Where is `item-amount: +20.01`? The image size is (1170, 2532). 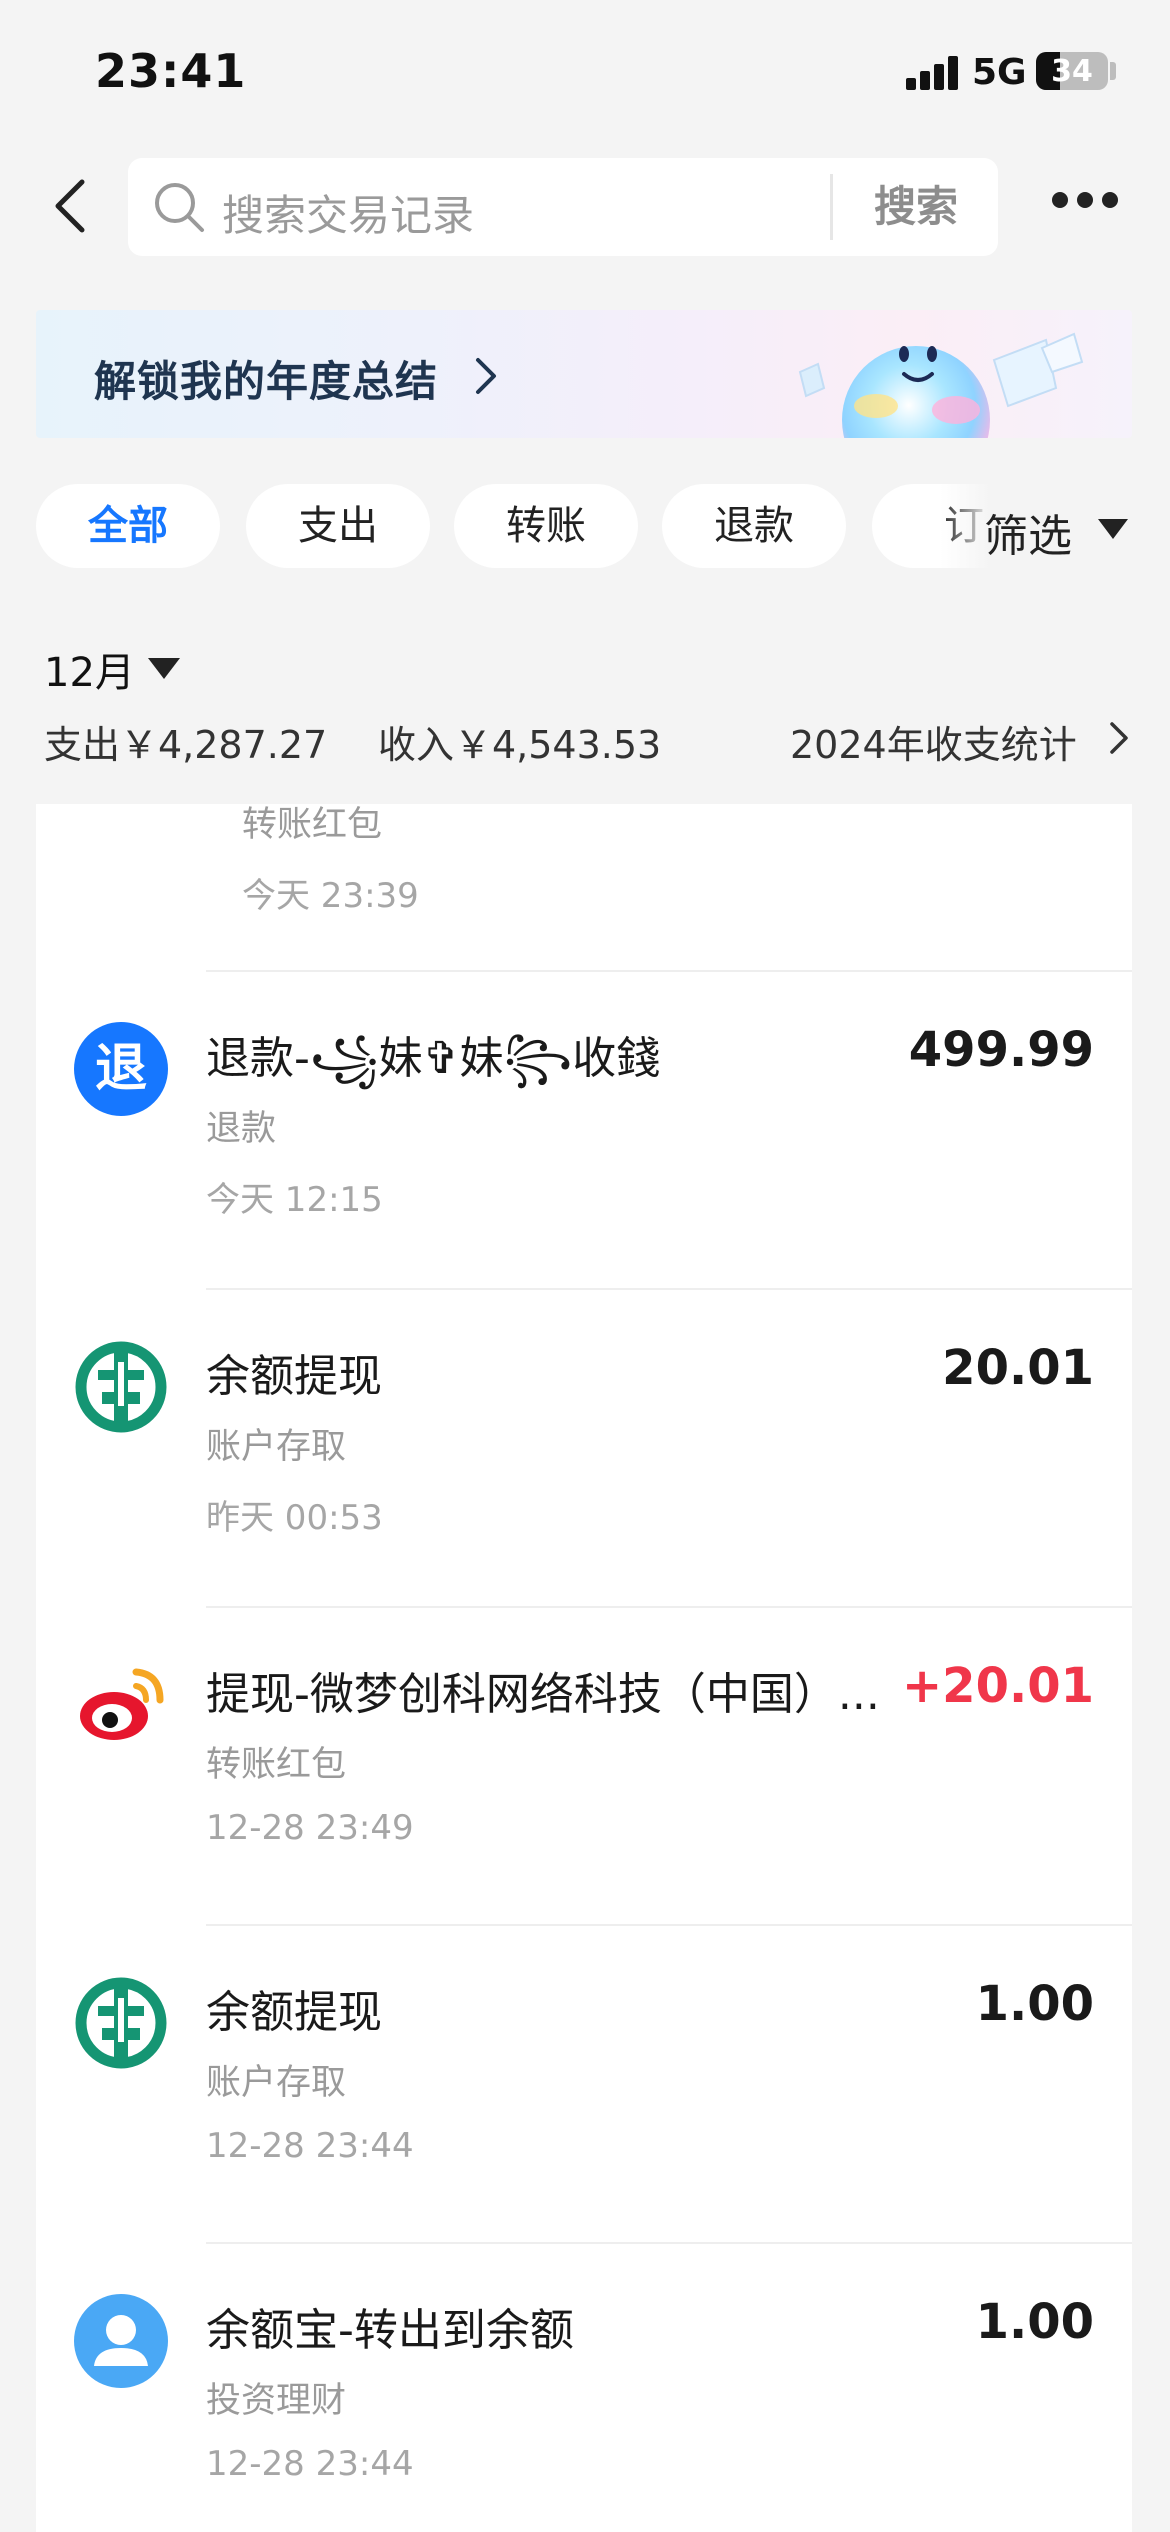
item-amount: +20.01 is located at coordinates (997, 1686).